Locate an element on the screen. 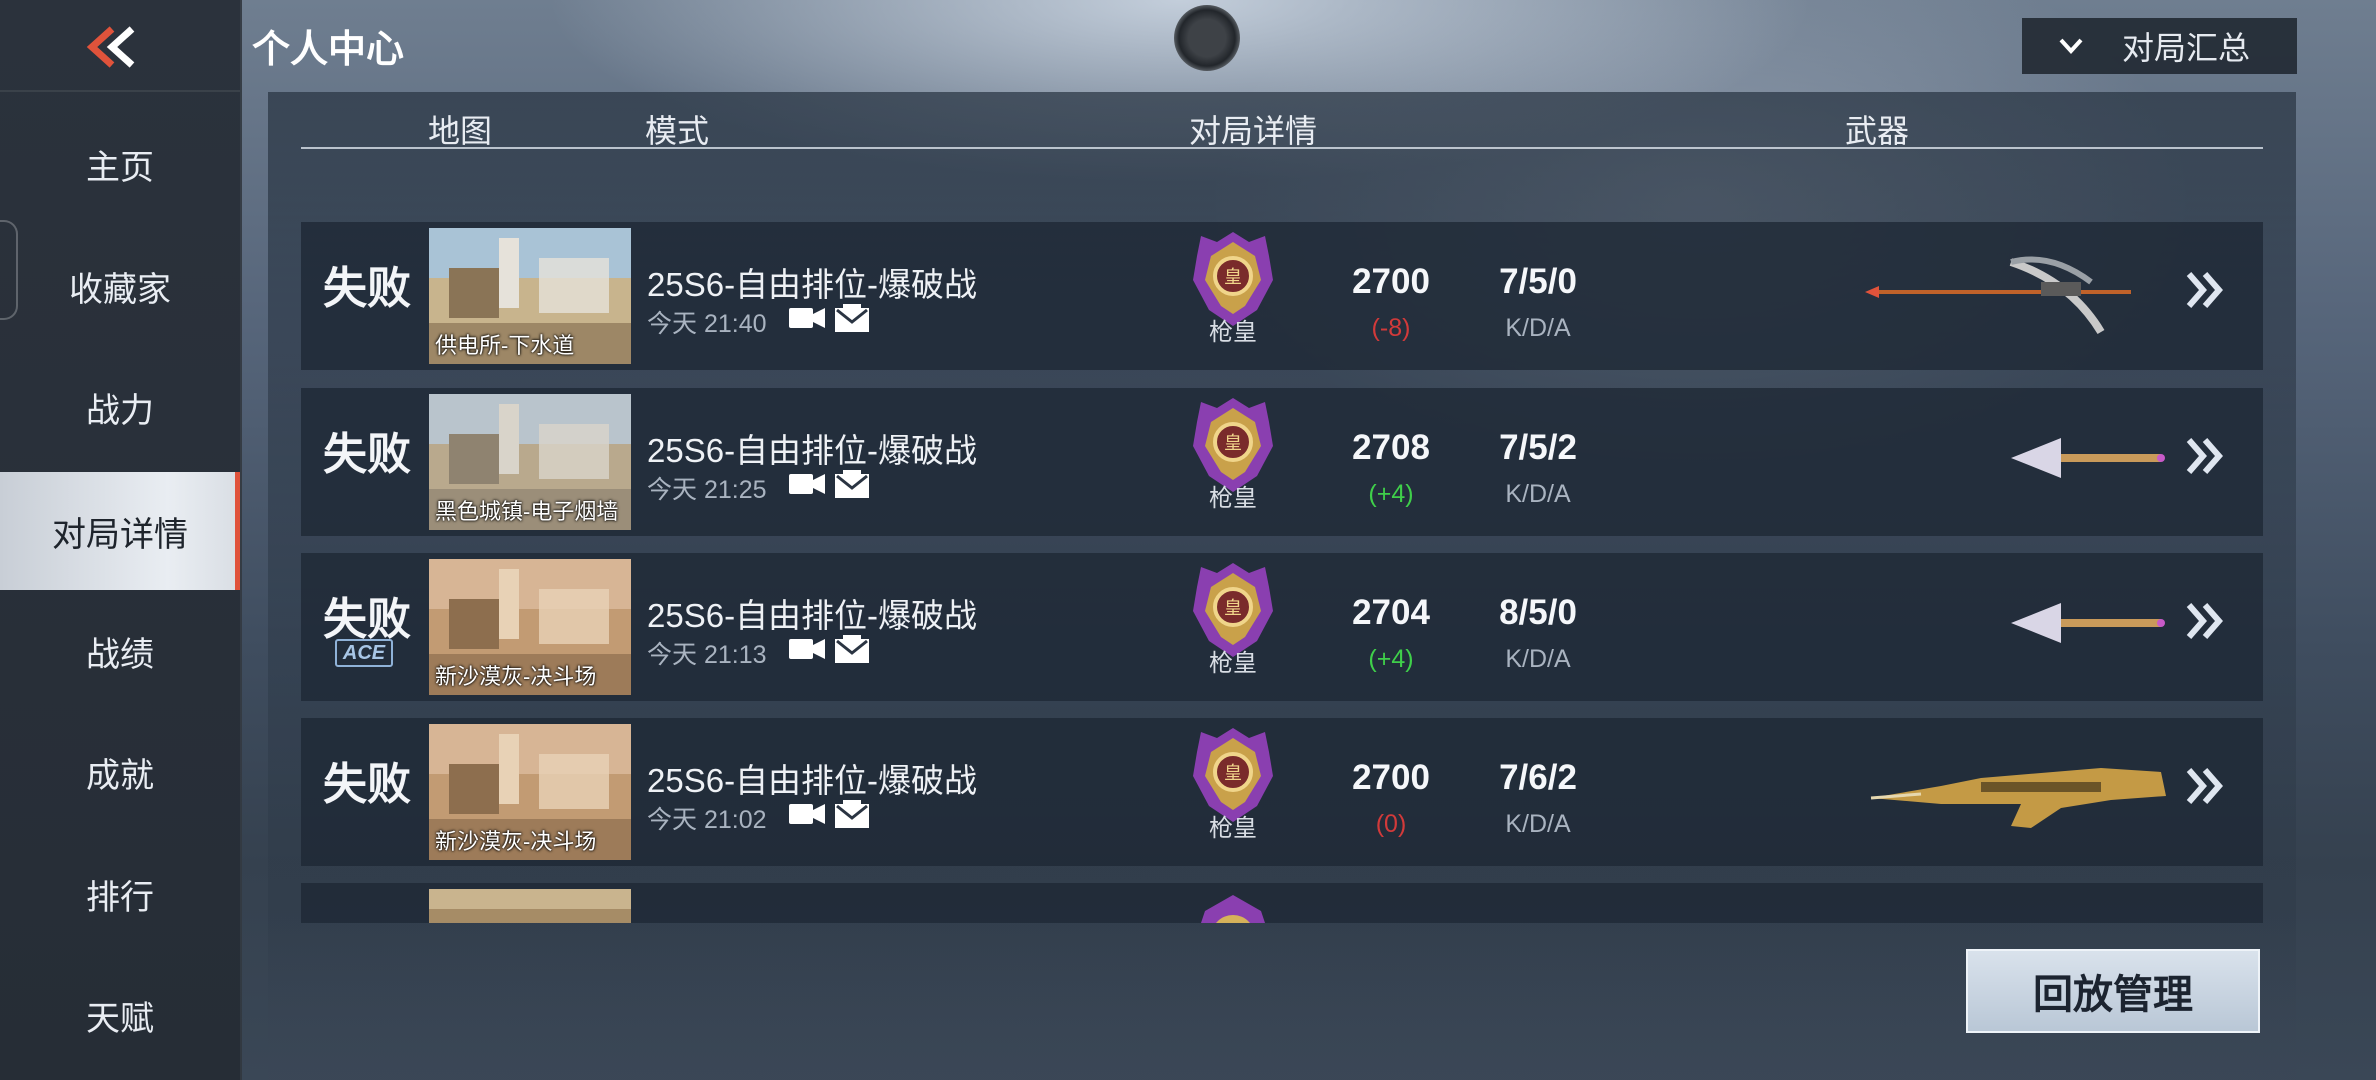  match-time: 今天 21:25 is located at coordinates (707, 490).